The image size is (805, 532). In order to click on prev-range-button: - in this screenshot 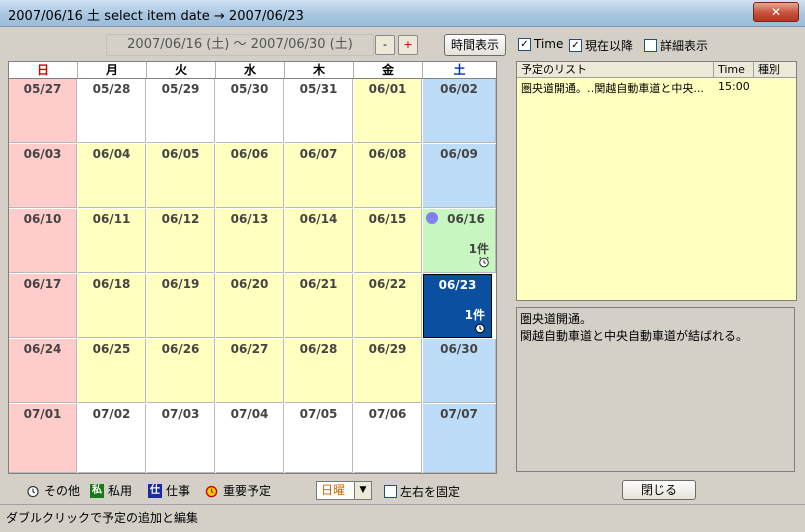, I will do `click(385, 45)`.